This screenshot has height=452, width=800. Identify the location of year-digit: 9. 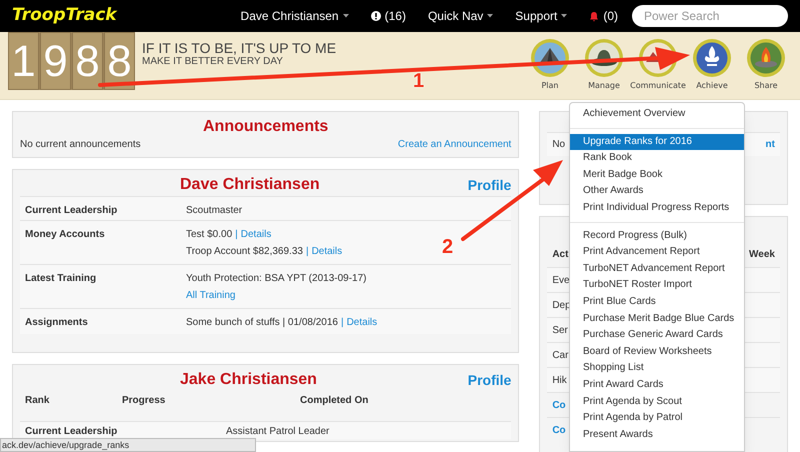
(55, 61).